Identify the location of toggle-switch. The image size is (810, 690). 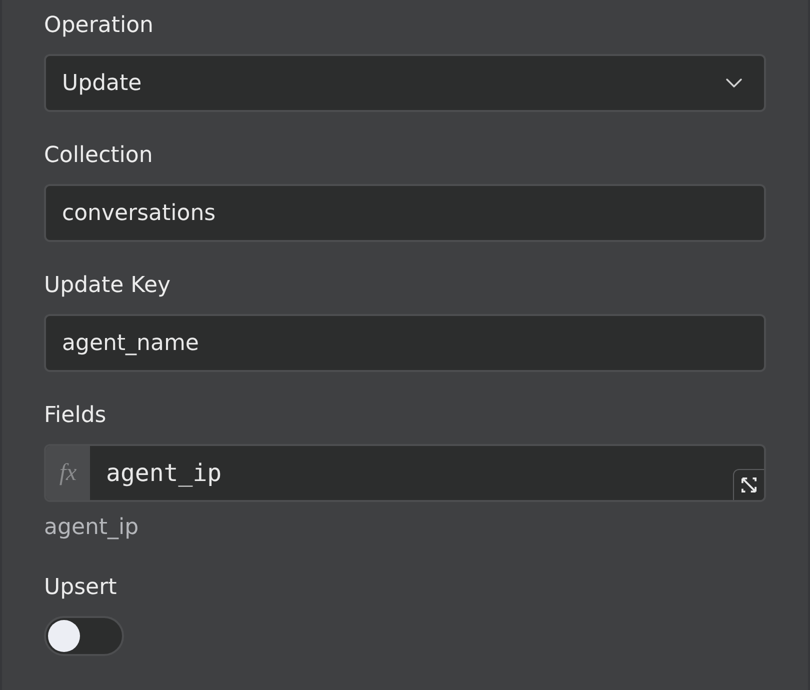
(84, 636).